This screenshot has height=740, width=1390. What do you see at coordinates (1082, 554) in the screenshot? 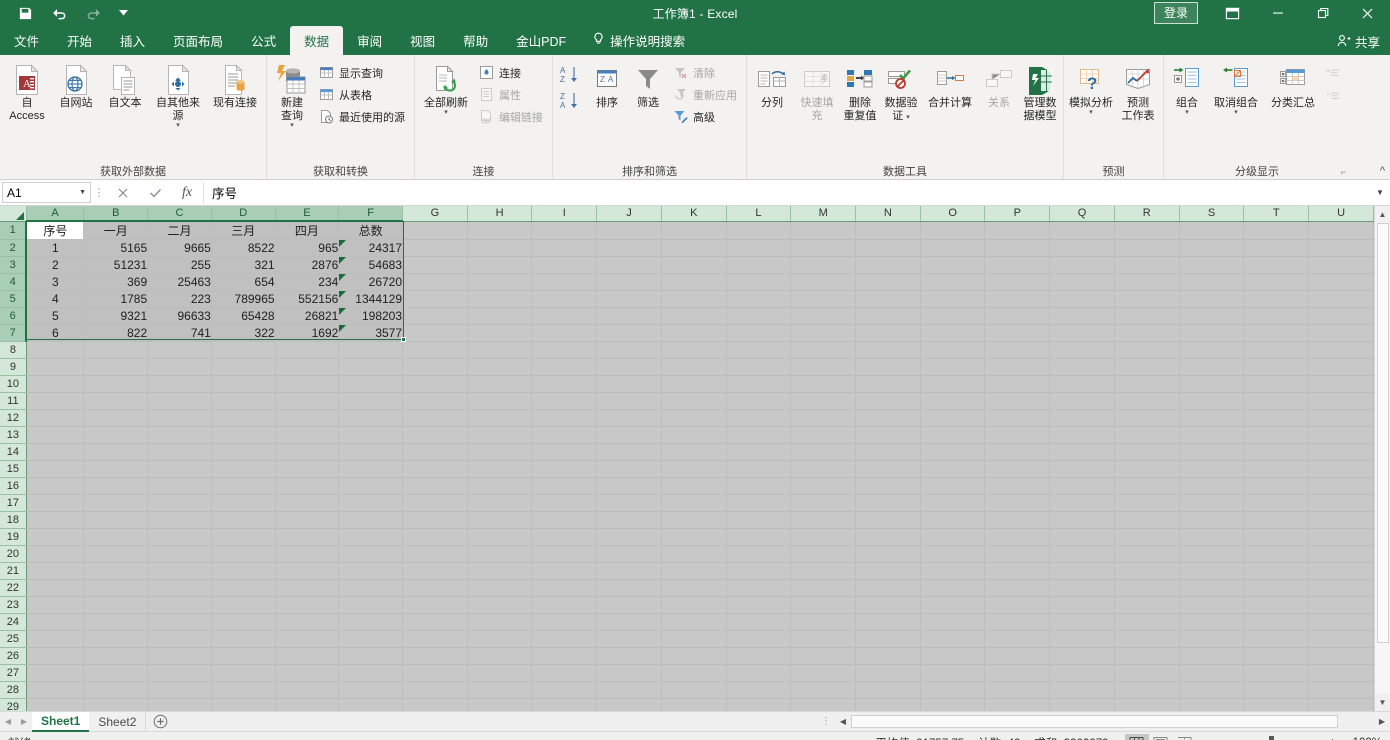
I see `cell-Q20` at bounding box center [1082, 554].